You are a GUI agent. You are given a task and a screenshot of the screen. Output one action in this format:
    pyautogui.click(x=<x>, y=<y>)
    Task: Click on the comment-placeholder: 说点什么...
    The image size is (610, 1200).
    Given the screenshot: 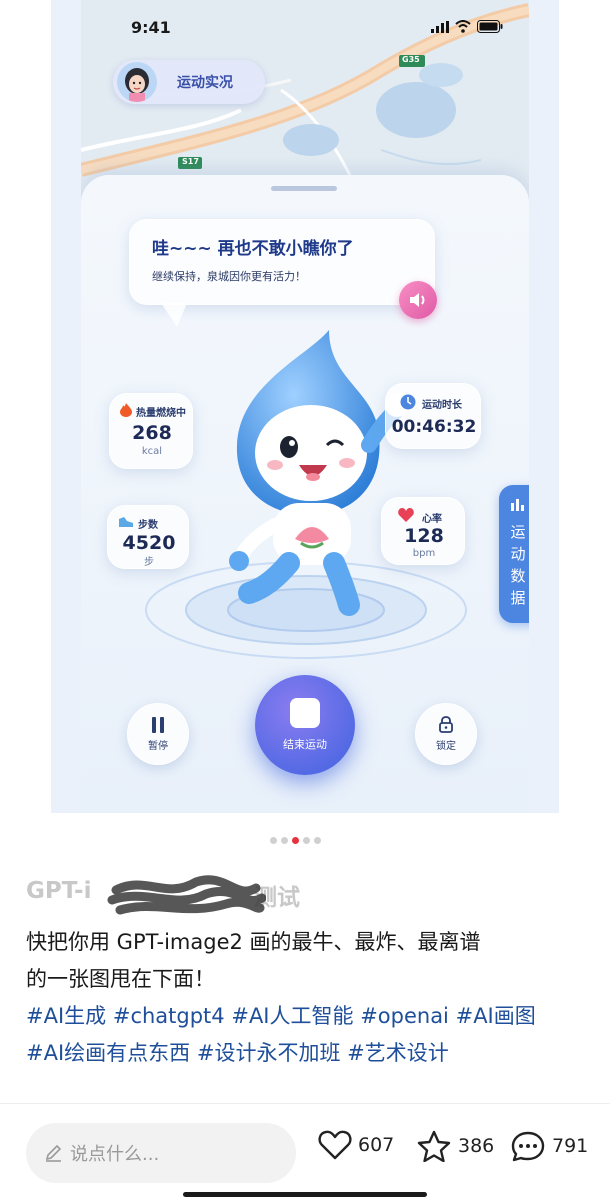 What is the action you would take?
    pyautogui.click(x=115, y=1154)
    